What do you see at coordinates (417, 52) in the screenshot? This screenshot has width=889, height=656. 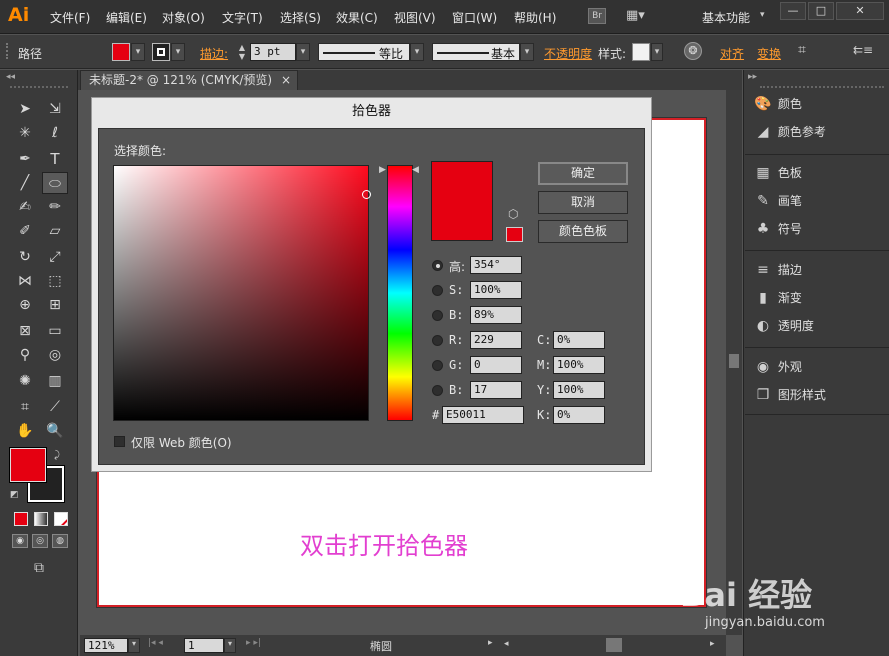 I see `profile-dropdown: ▾` at bounding box center [417, 52].